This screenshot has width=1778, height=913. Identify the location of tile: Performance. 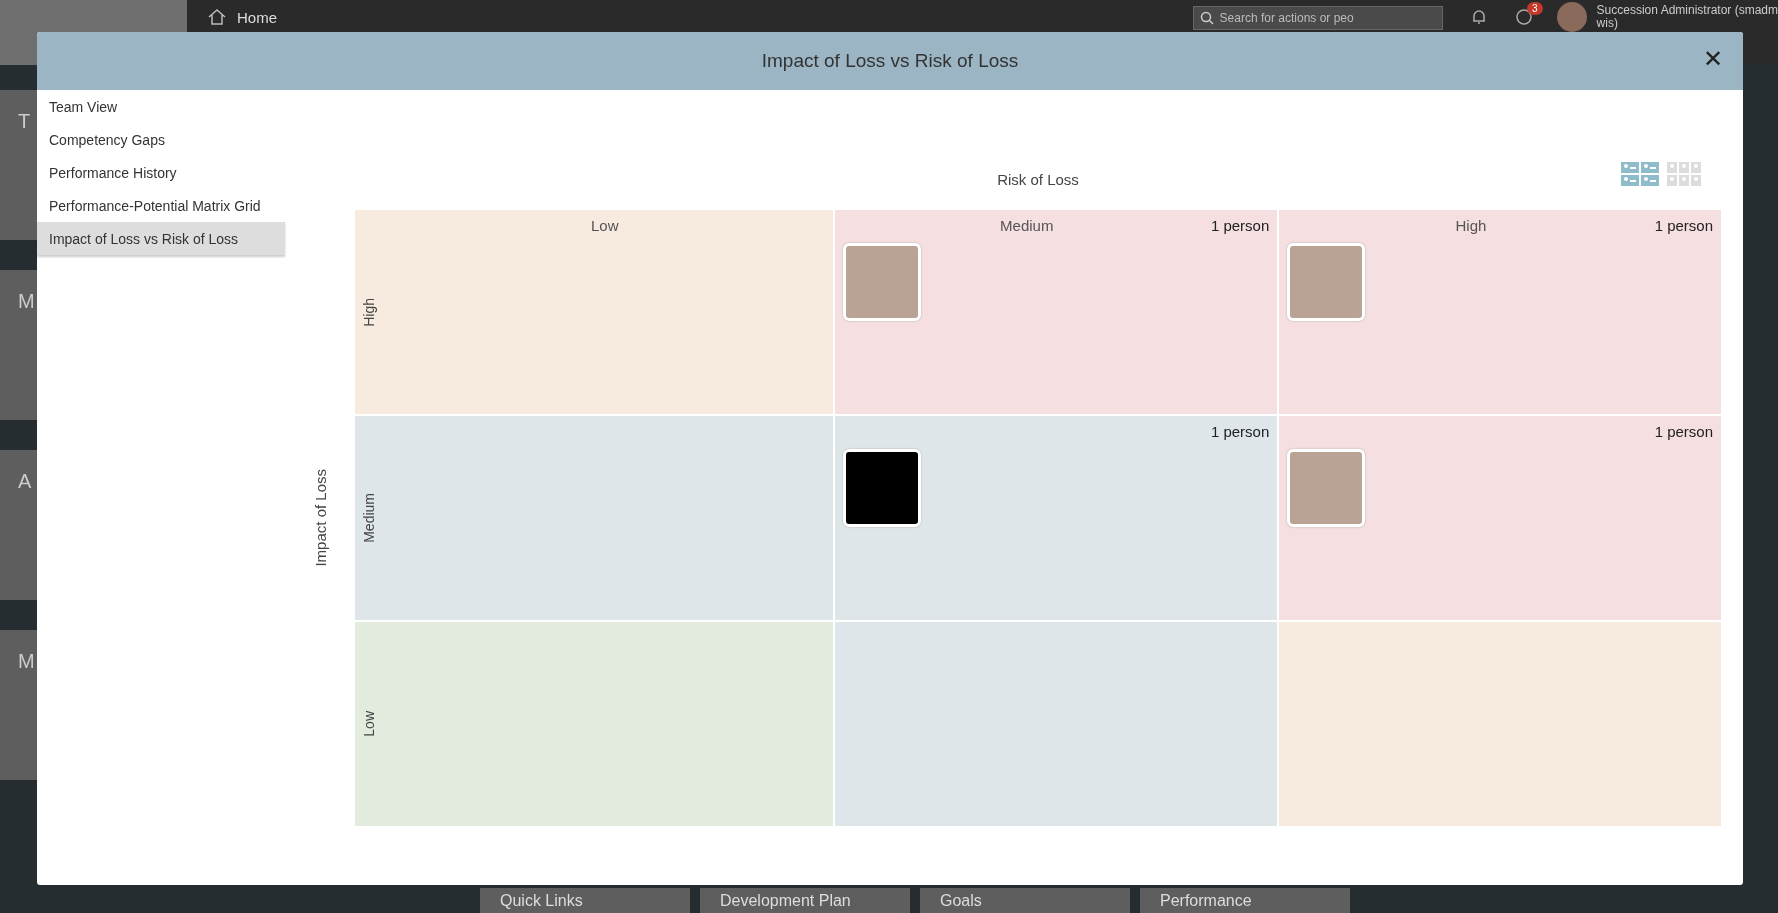
(1245, 900).